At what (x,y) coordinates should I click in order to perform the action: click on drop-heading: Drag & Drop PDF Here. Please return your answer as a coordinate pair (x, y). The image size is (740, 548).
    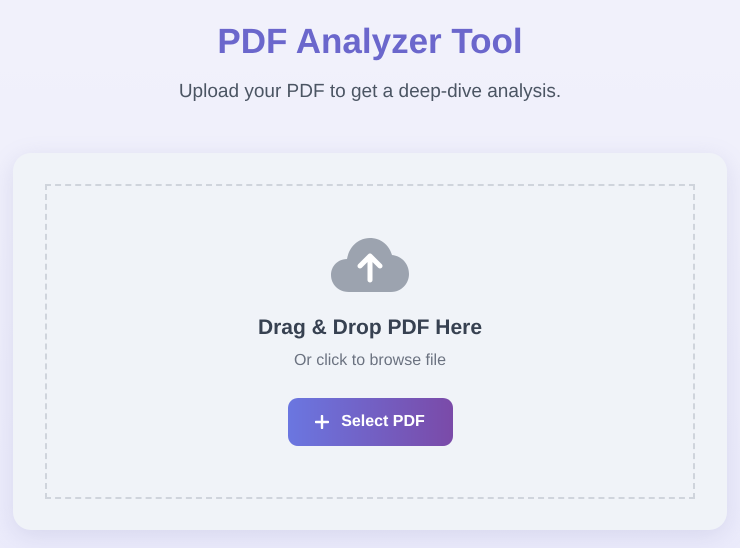
    Looking at the image, I should click on (370, 328).